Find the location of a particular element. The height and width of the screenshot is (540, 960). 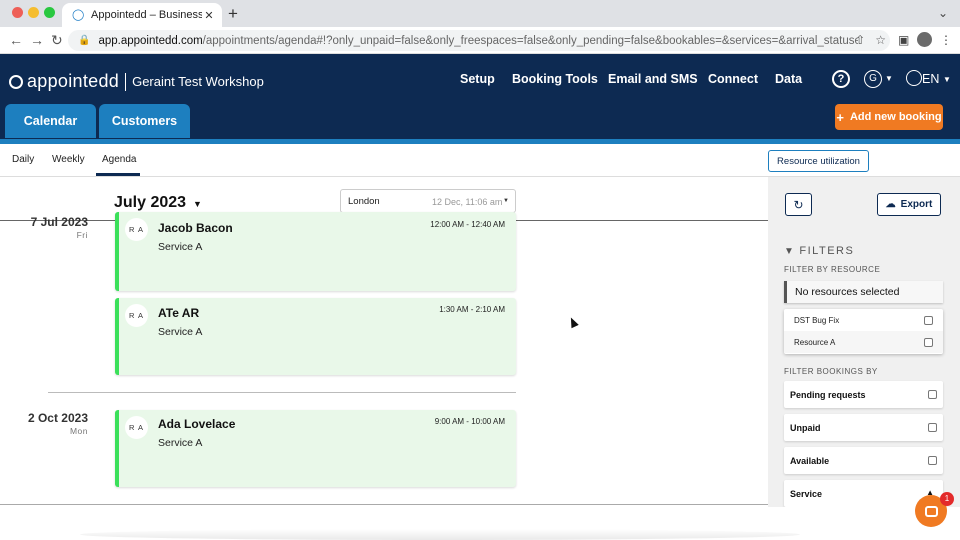

filter-service-label: Service is located at coordinates (806, 493).